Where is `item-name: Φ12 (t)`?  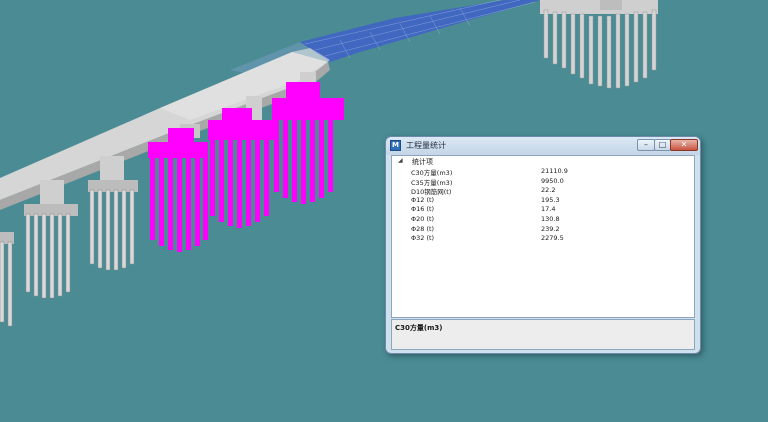 item-name: Φ12 (t) is located at coordinates (423, 199).